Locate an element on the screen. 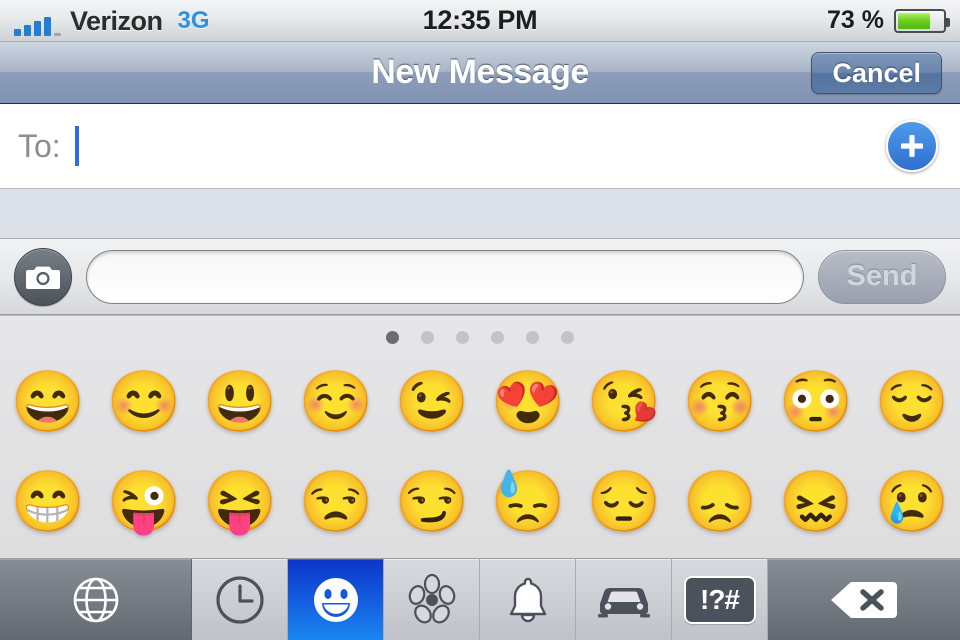 The height and width of the screenshot is (640, 960). send-button-label: Send is located at coordinates (882, 276).